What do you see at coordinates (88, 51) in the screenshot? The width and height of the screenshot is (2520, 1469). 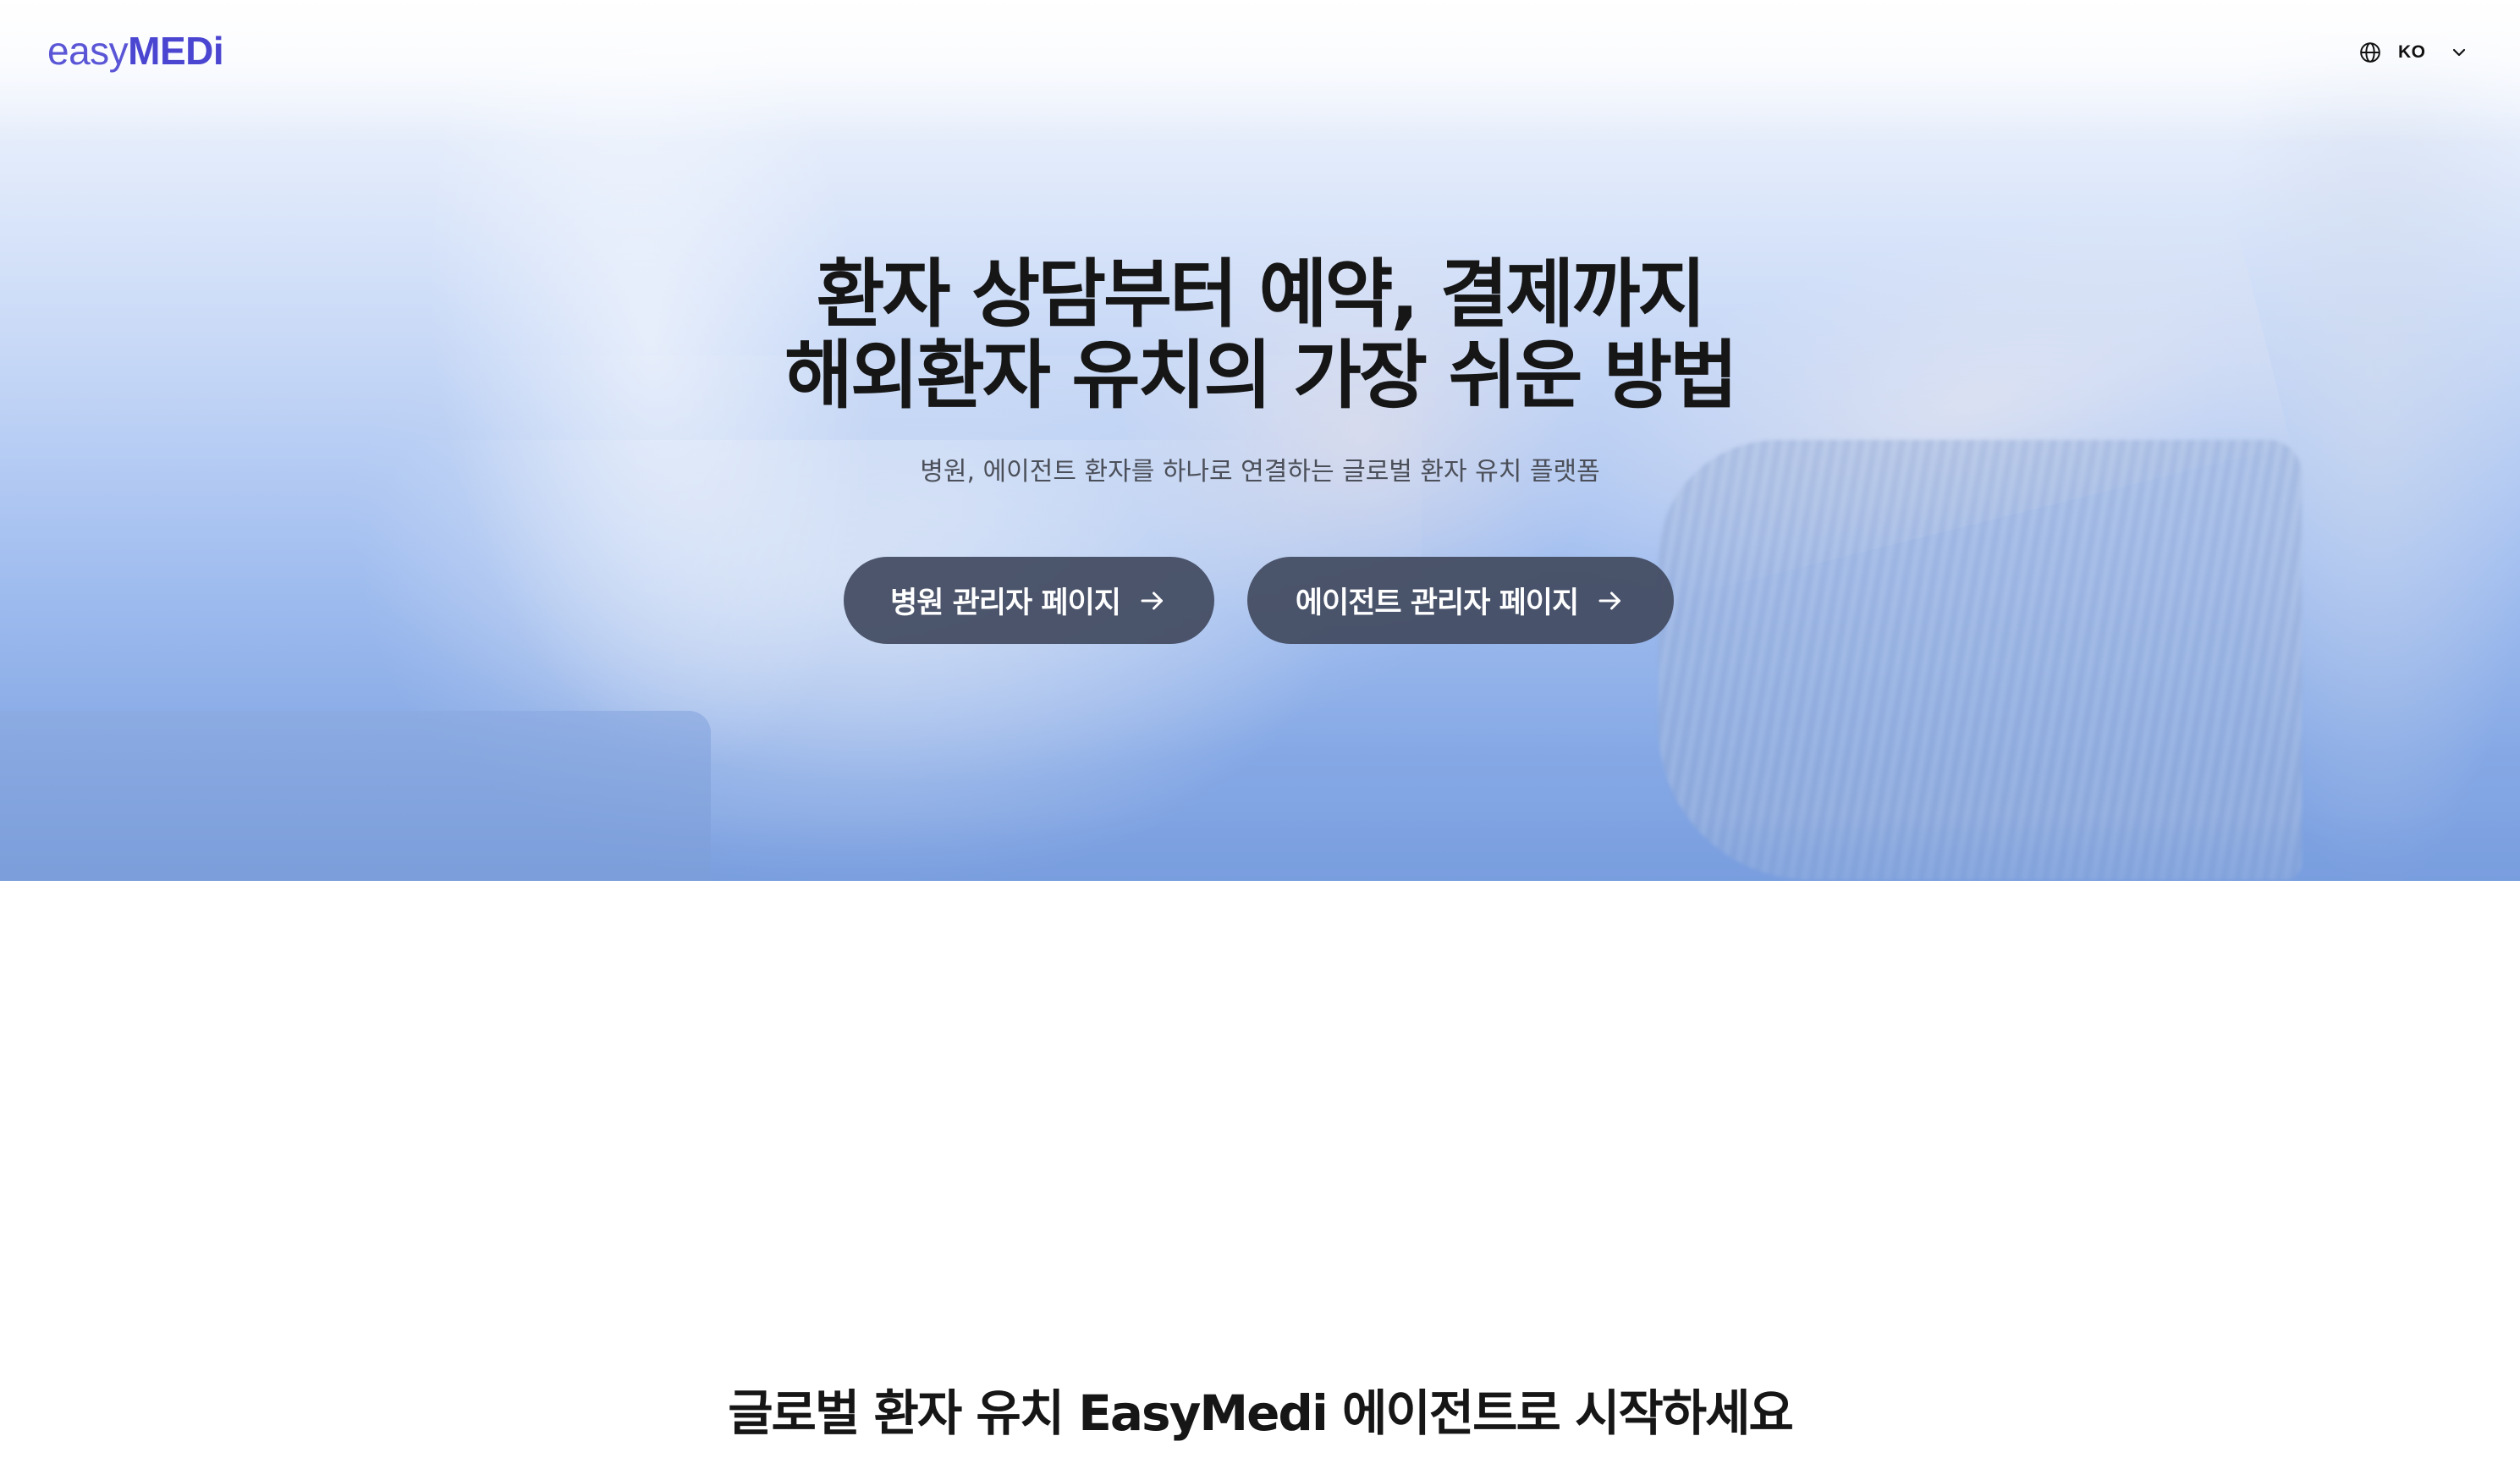 I see `logo-text-light: easy` at bounding box center [88, 51].